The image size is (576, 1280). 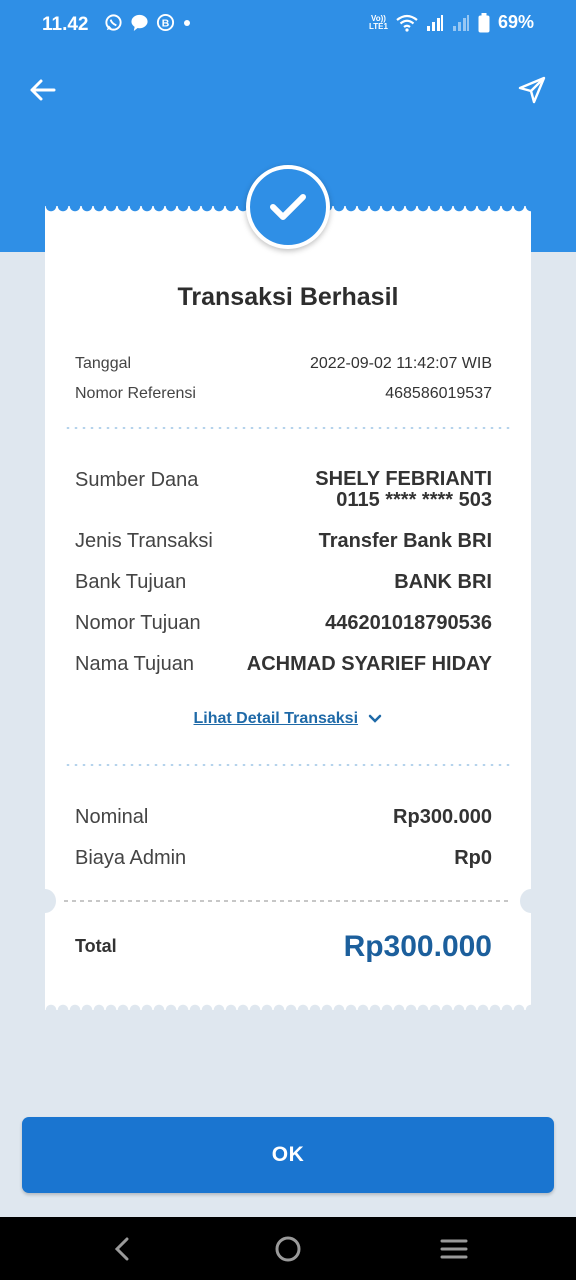 What do you see at coordinates (375, 718) in the screenshot?
I see `chevron-down-icon` at bounding box center [375, 718].